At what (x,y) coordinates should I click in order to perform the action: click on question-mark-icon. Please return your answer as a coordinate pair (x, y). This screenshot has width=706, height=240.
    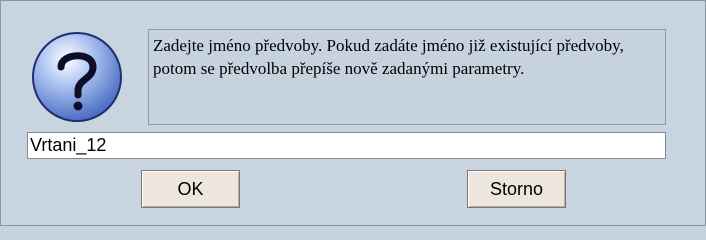
    Looking at the image, I should click on (77, 77).